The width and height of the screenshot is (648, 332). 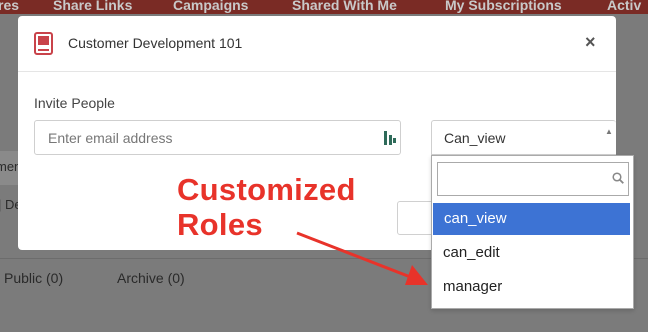 I want to click on close-icon: ×, so click(x=590, y=42).